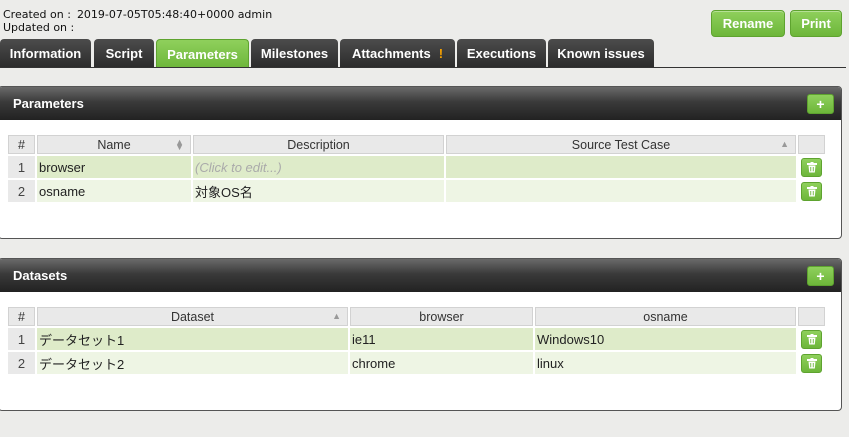 The width and height of the screenshot is (849, 437). I want to click on tab-information: Information, so click(45, 53).